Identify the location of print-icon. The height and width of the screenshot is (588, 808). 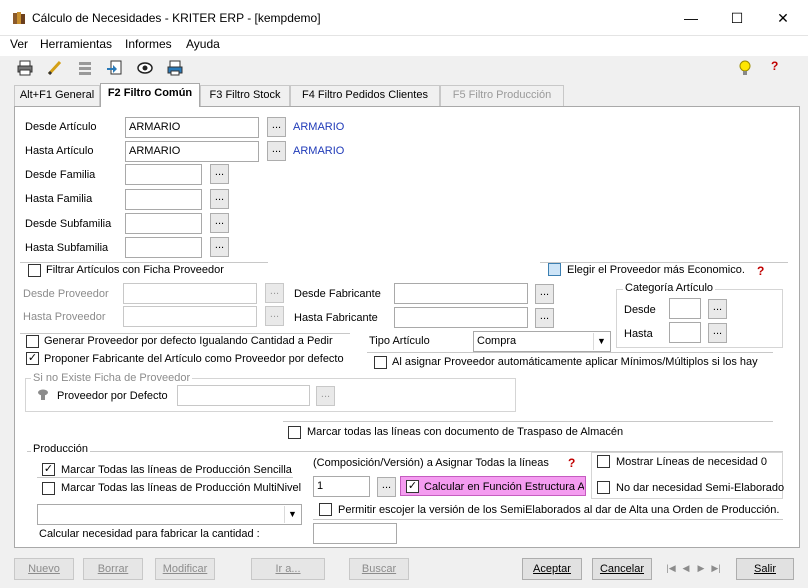
(25, 68).